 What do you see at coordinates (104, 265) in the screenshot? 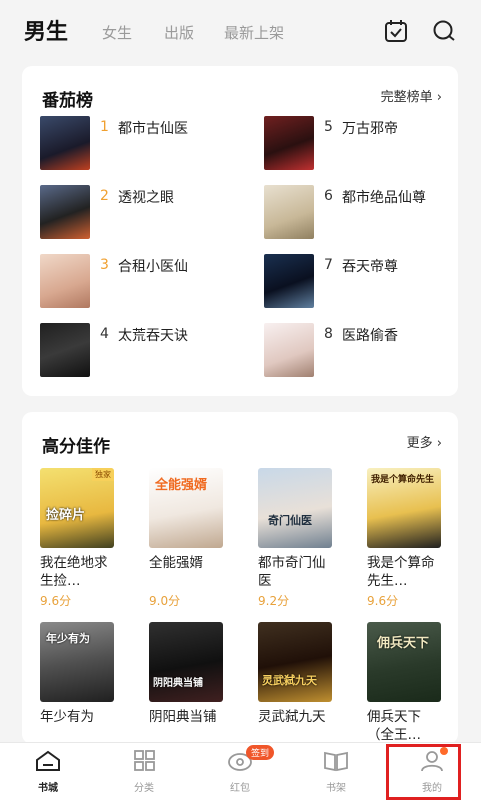
I see `rank-number: 3` at bounding box center [104, 265].